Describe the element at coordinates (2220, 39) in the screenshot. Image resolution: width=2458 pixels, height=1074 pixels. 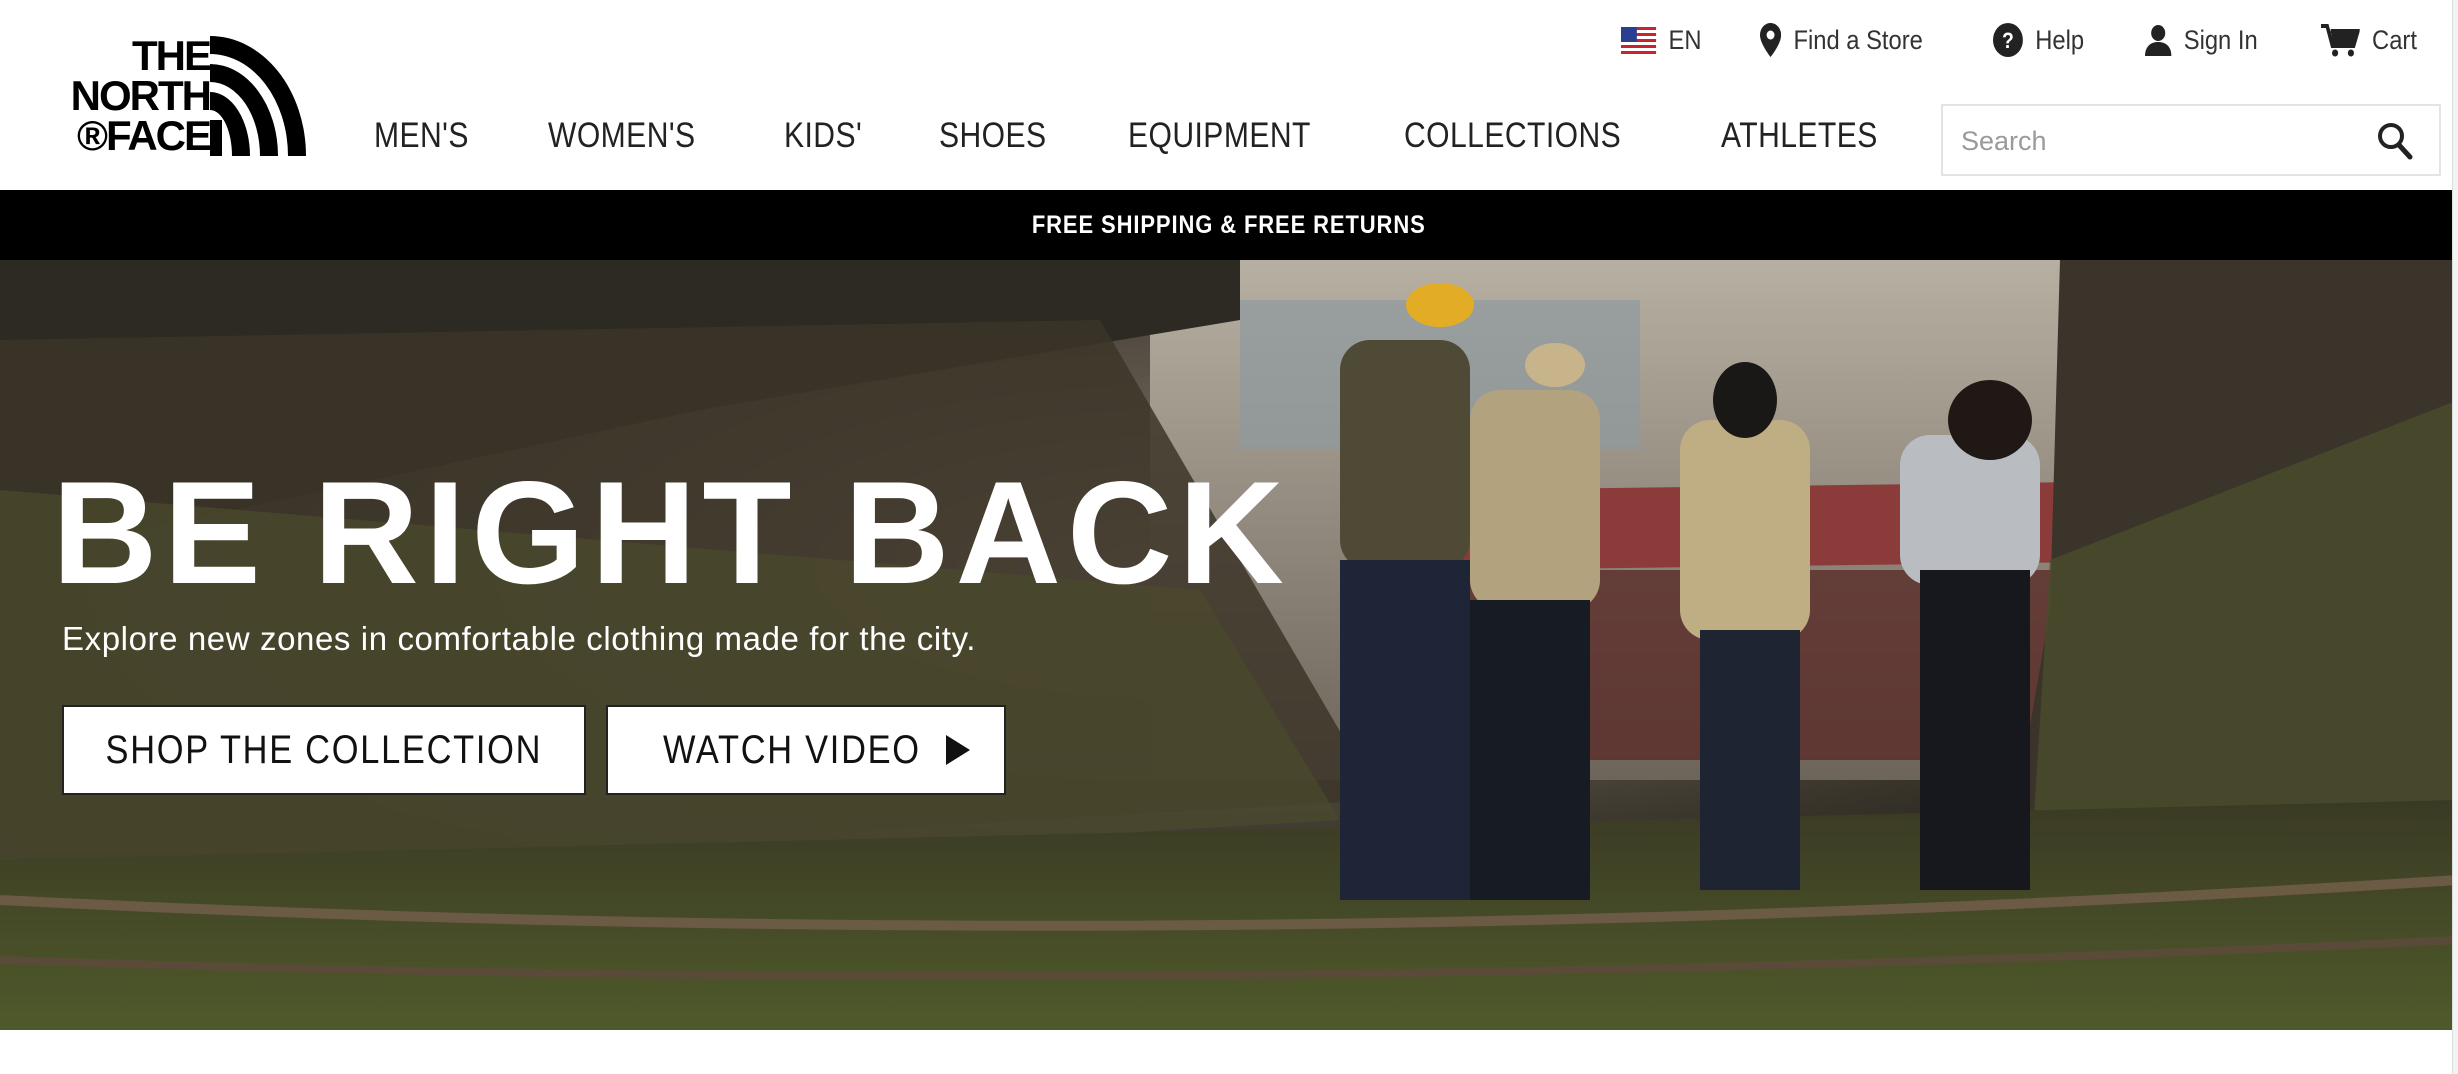
I see `sign-in-label: Sign In` at that location.